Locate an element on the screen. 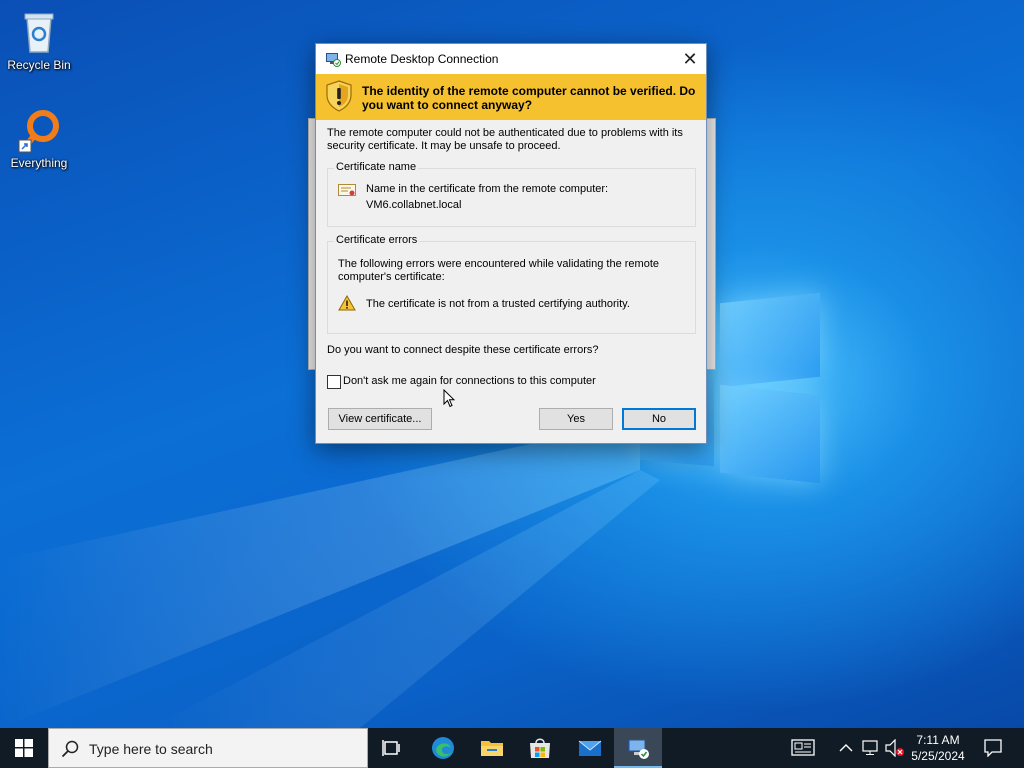  tray-show-hidden-icons is located at coordinates (846, 748).